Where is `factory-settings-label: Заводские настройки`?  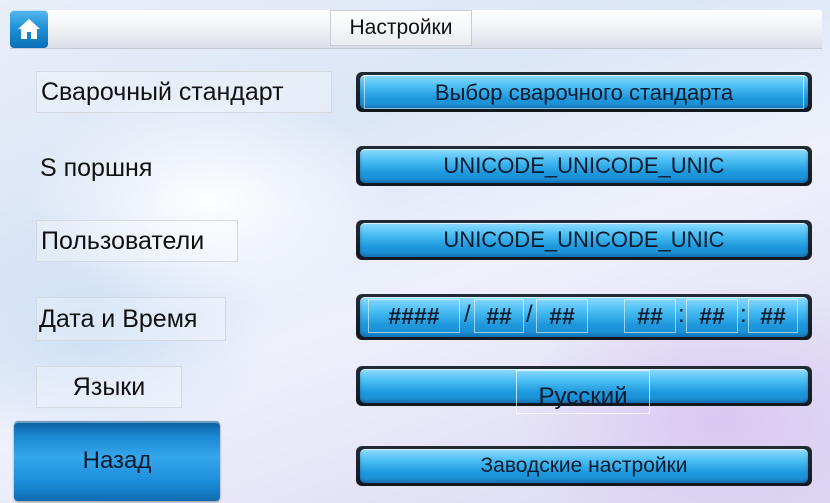
factory-settings-label: Заводские настройки is located at coordinates (584, 465).